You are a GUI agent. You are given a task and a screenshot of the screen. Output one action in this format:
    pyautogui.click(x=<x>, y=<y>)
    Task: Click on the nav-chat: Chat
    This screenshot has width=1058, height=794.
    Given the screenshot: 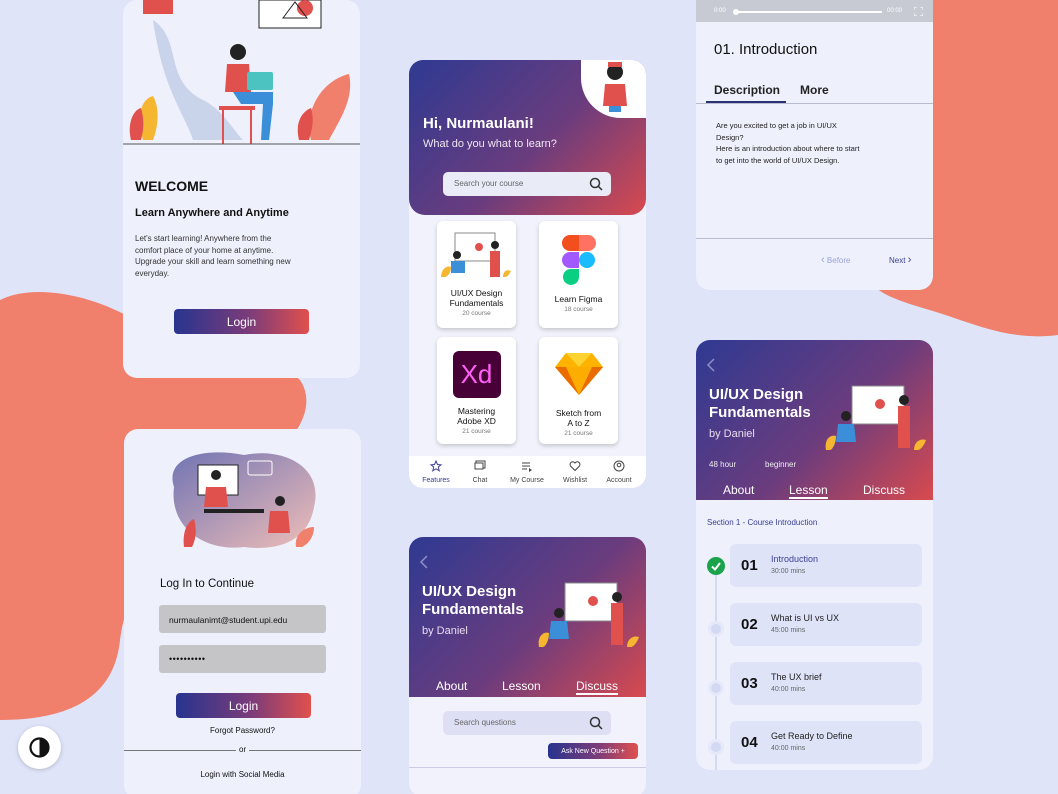 What is the action you would take?
    pyautogui.click(x=480, y=471)
    